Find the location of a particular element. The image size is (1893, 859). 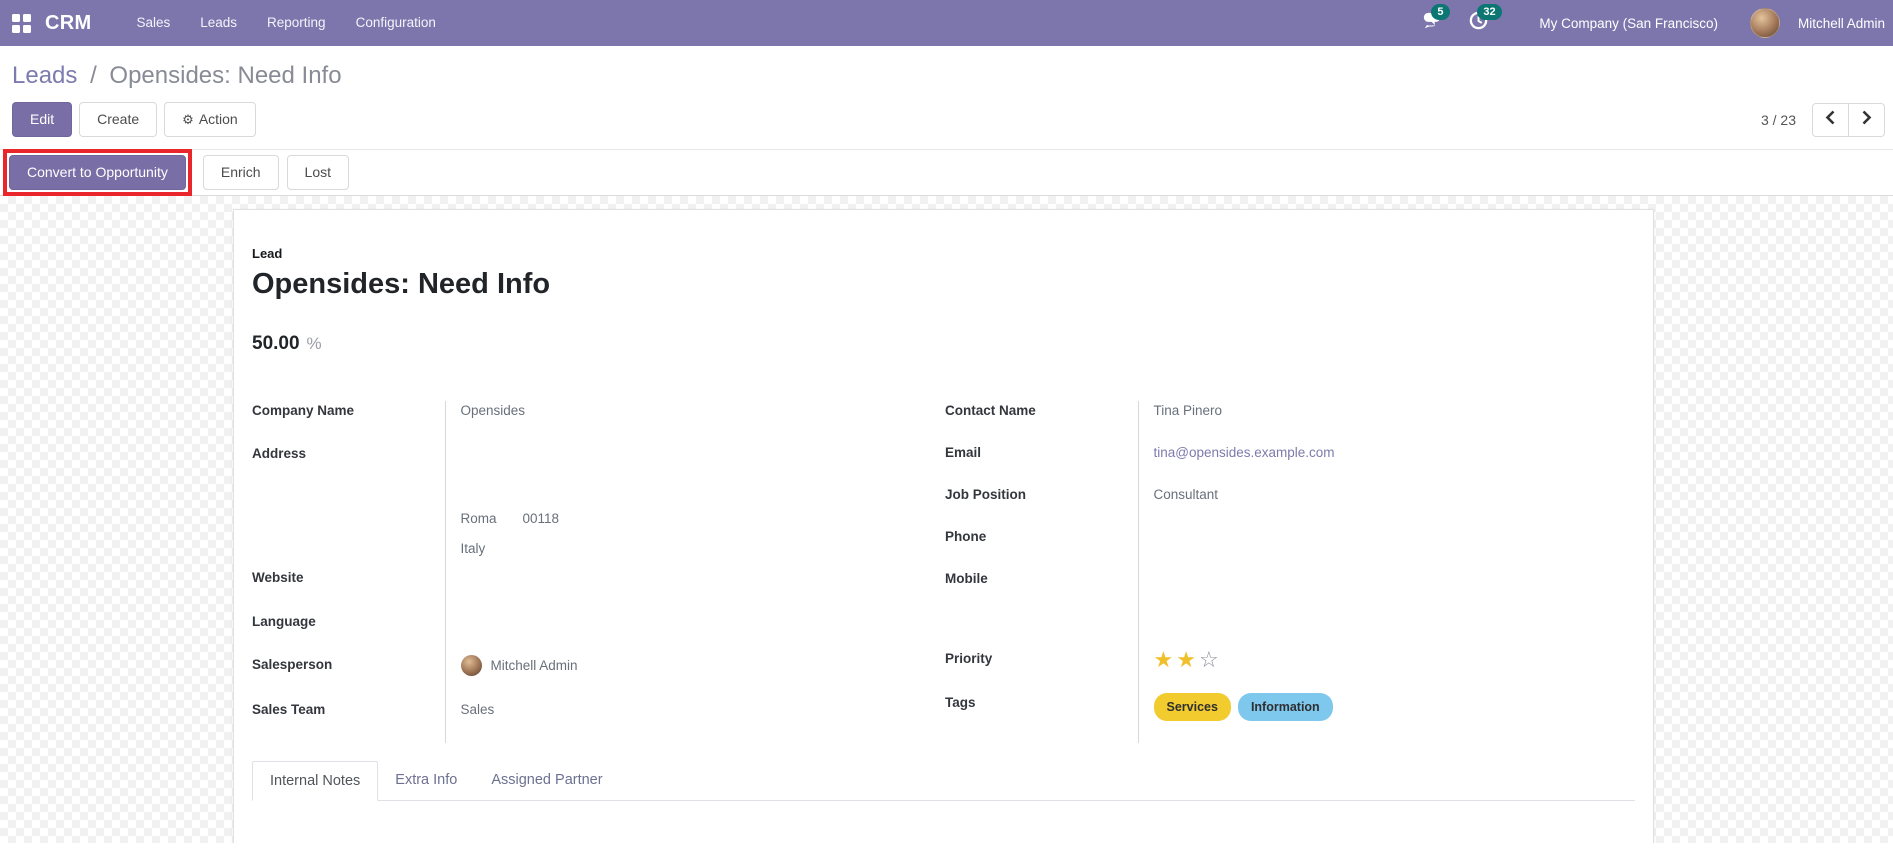

tab-assigned-partner: Assigned Partner is located at coordinates (546, 781).